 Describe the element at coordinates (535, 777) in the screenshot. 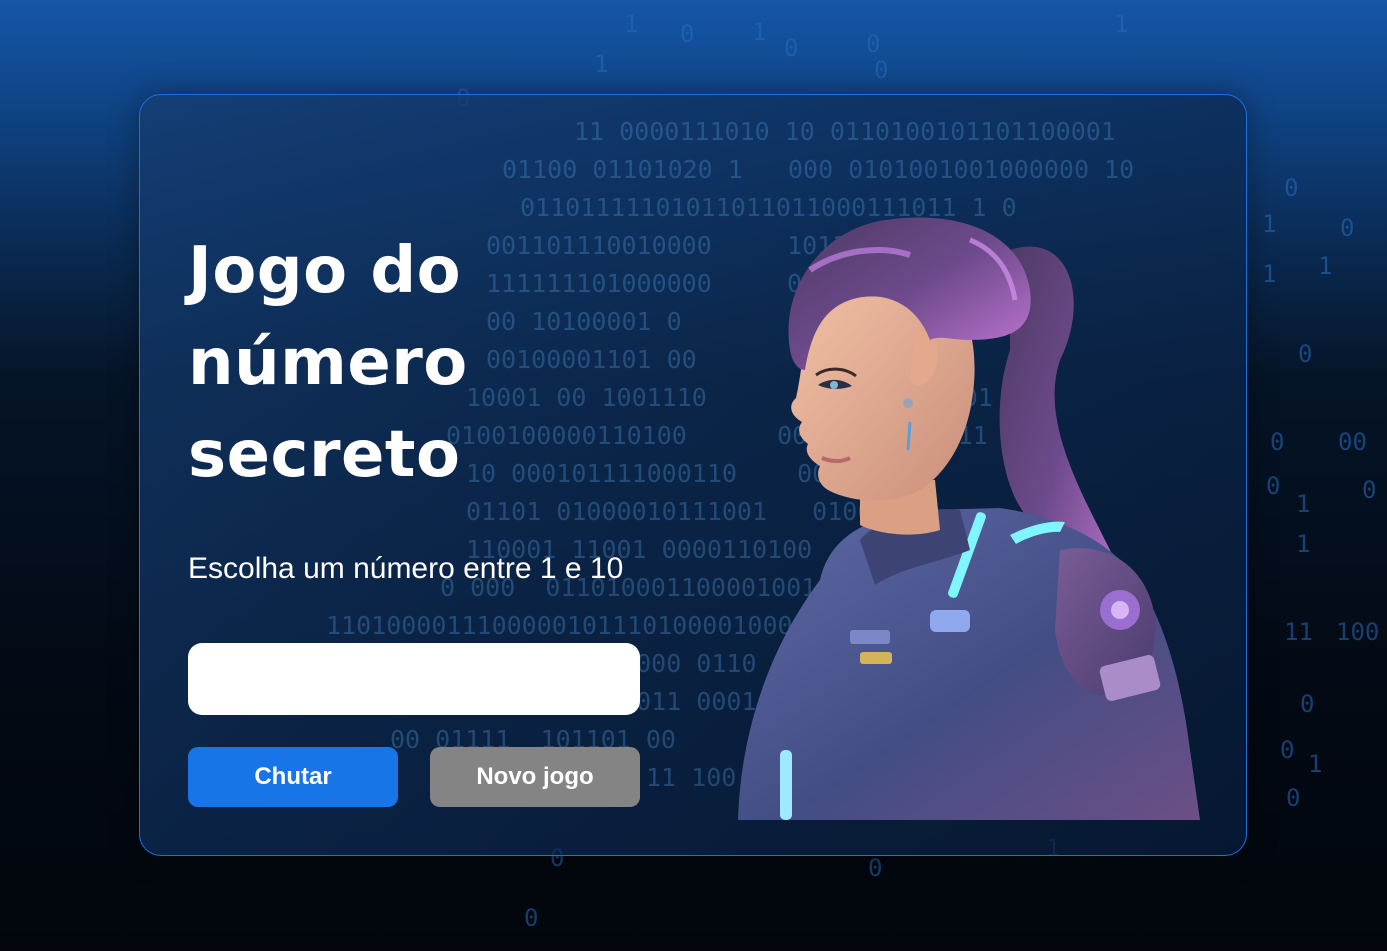

I see `new-game-button: Novo jogo` at that location.